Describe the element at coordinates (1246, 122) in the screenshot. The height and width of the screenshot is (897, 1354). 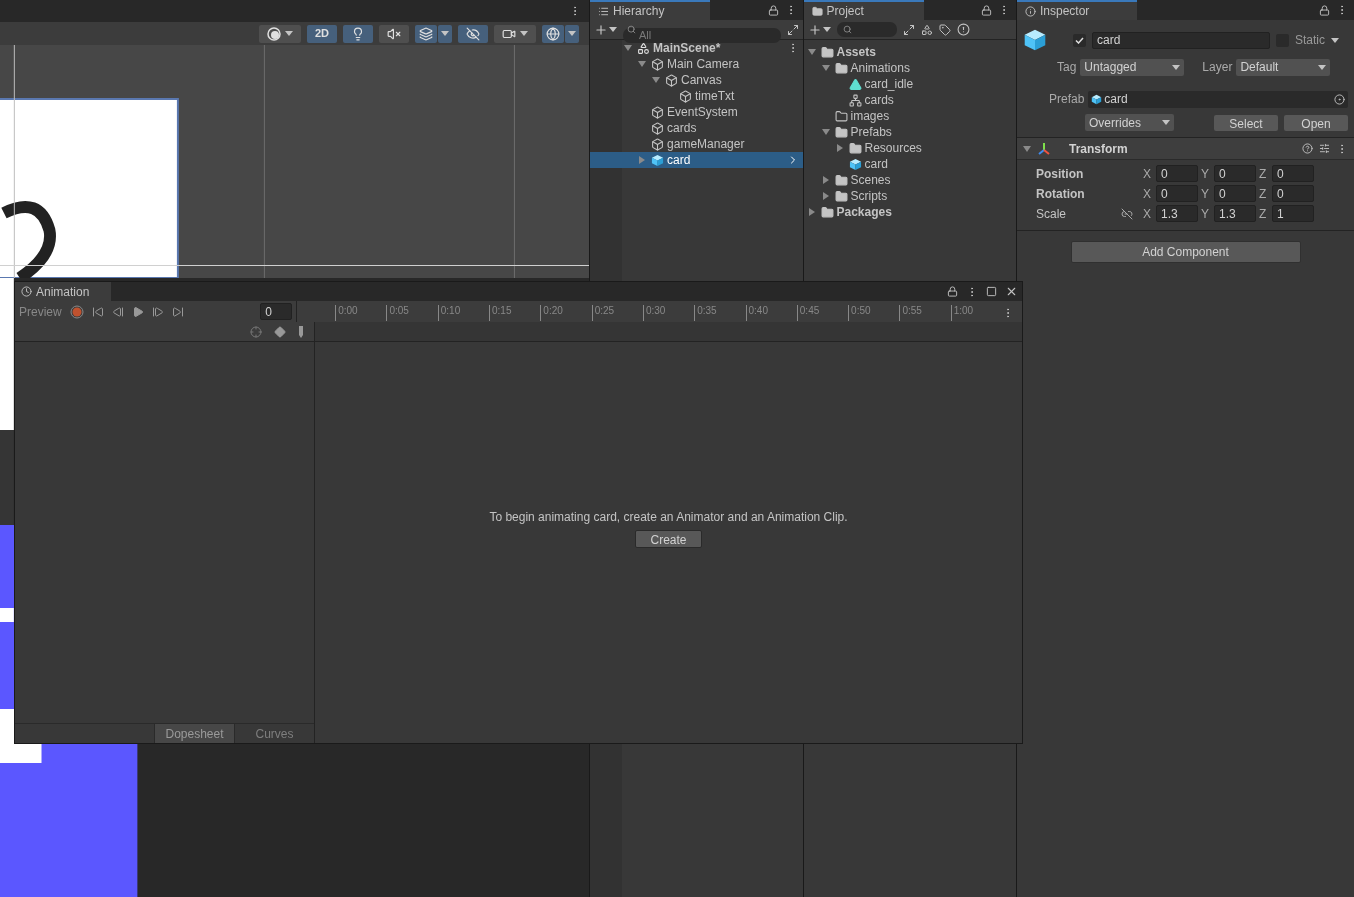
I see `prefab-button: Select` at that location.